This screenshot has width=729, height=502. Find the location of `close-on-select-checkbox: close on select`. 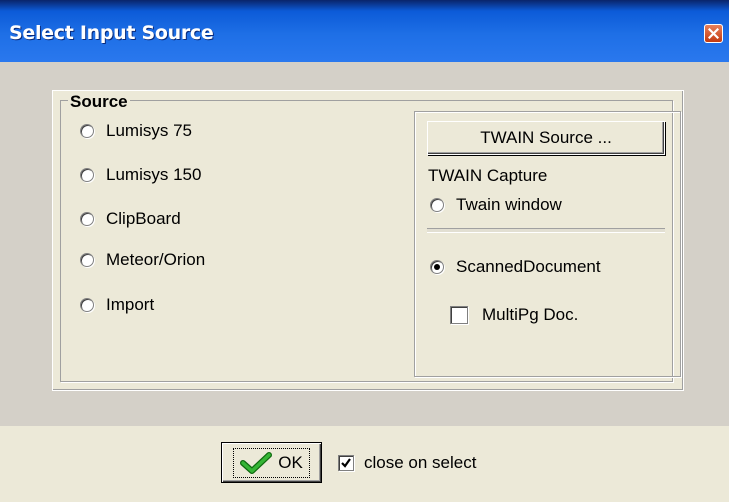

close-on-select-checkbox: close on select is located at coordinates (407, 463).